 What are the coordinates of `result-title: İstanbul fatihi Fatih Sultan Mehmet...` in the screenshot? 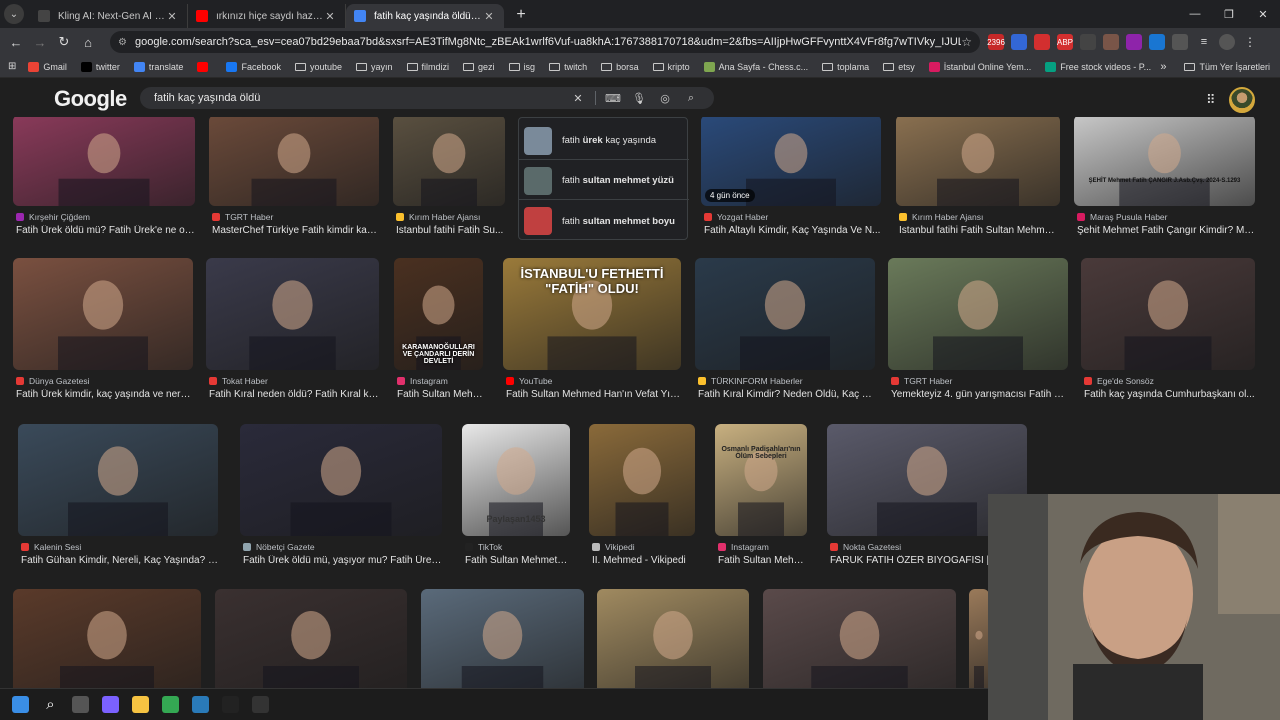 It's located at (979, 230).